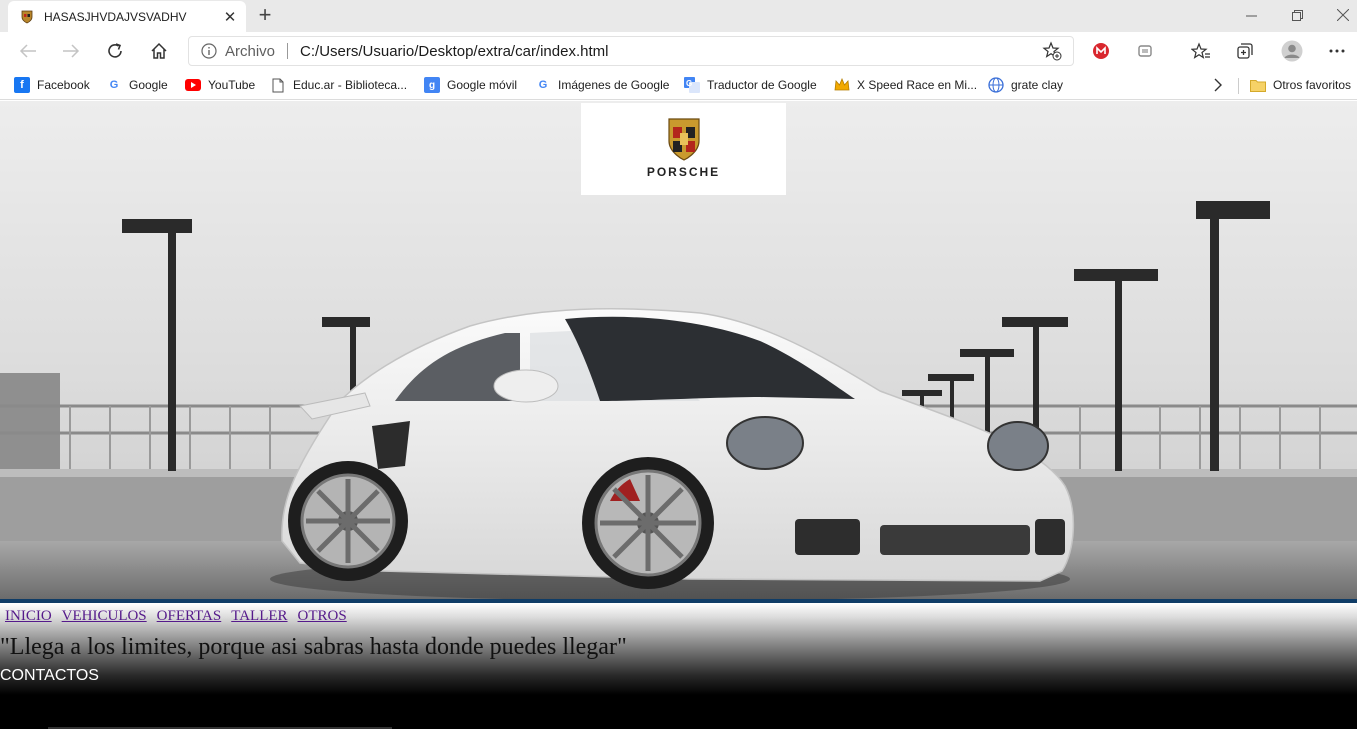  I want to click on minimize-icon, so click(1251, 15).